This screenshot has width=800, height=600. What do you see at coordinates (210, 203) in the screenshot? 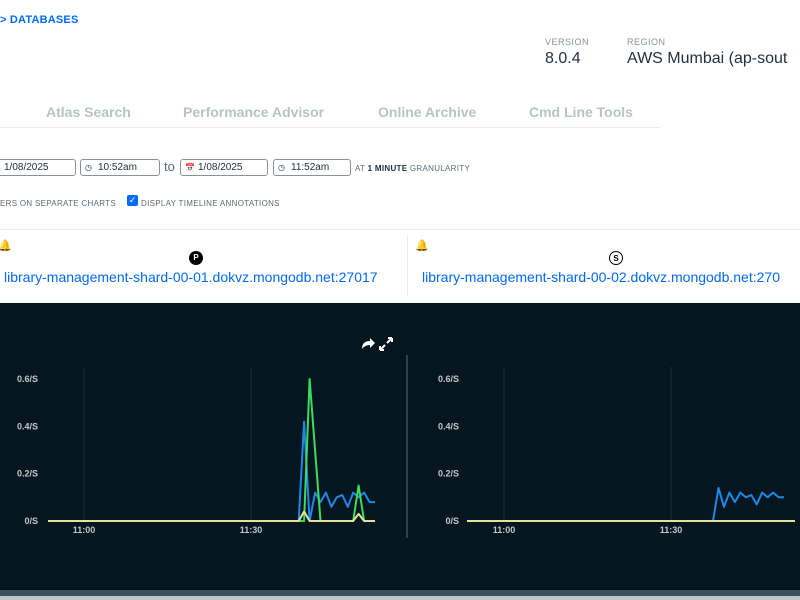
I see `timeline-annotations-label: DISPLAY TIMELINE ANNOTATIONS` at bounding box center [210, 203].